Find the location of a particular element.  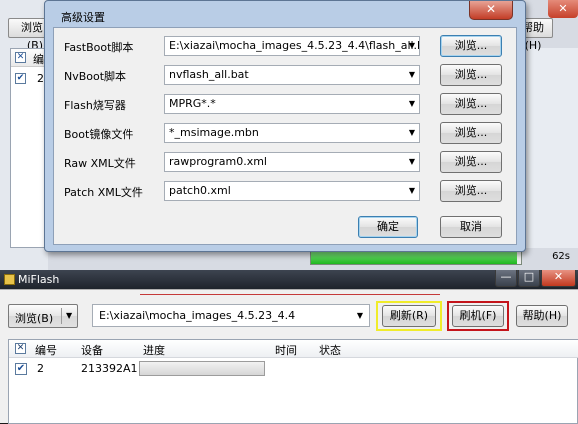

setting-value: *_msimage.mbn is located at coordinates (214, 132).